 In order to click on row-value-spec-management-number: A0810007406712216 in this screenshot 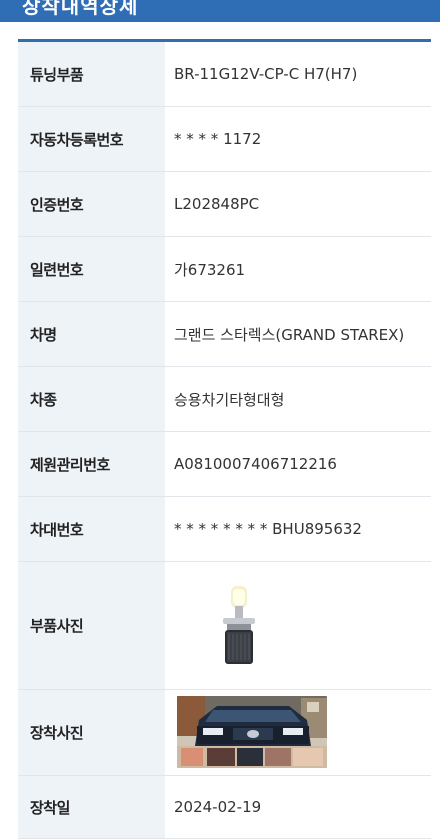, I will do `click(298, 464)`.